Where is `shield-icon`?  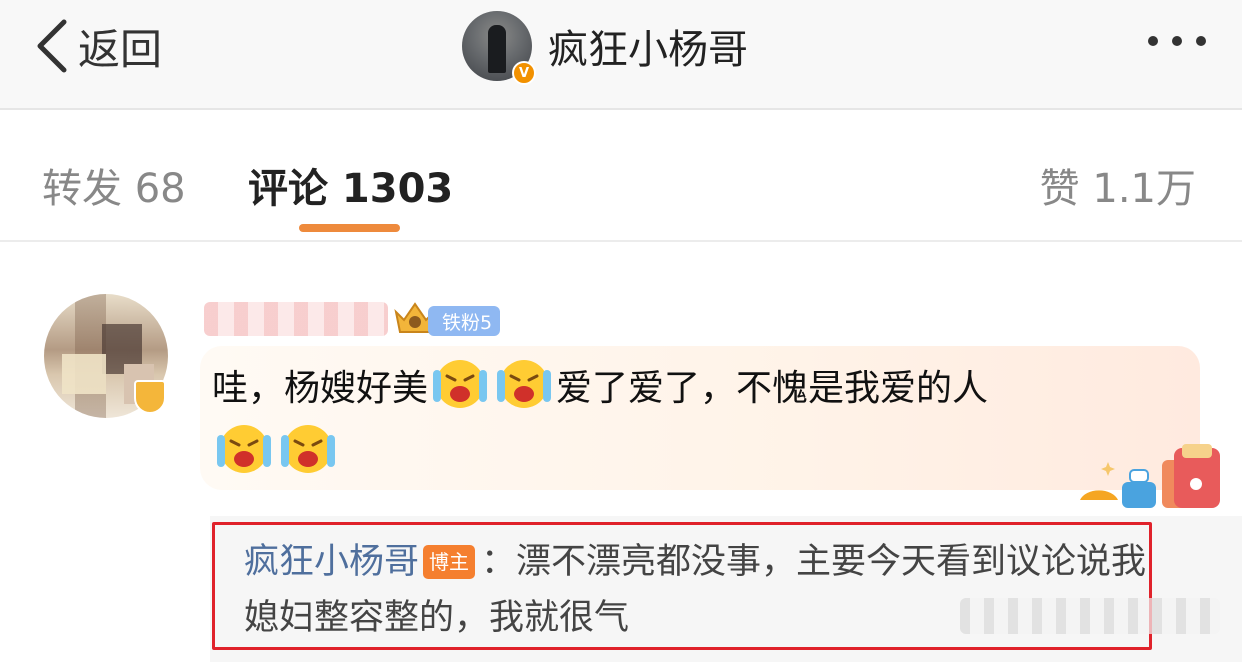 shield-icon is located at coordinates (150, 397).